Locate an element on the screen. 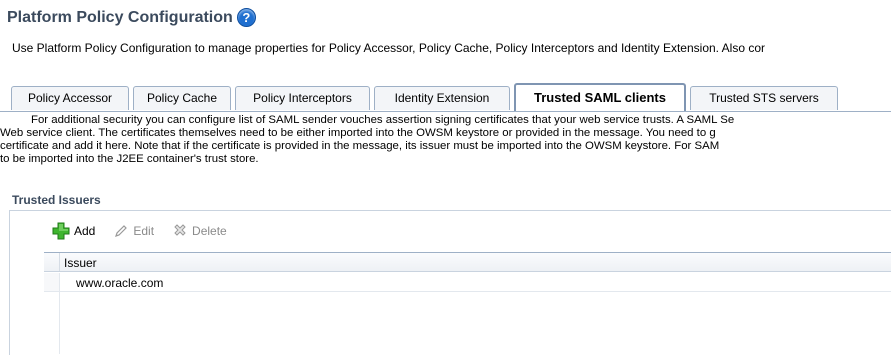 This screenshot has height=355, width=891. delete-icon is located at coordinates (180, 230).